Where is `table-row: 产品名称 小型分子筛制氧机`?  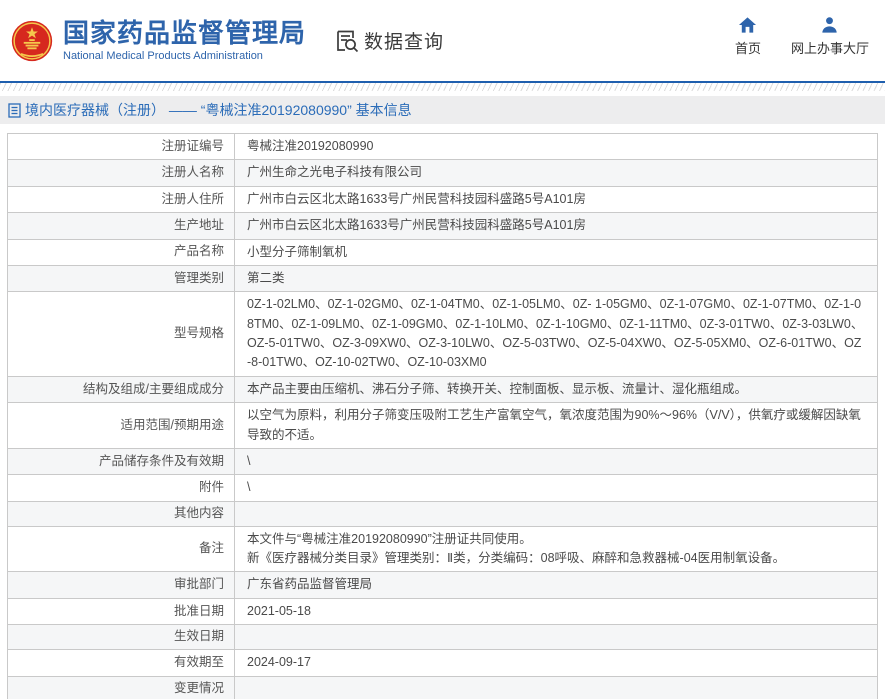
table-row: 产品名称 小型分子筛制氧机 is located at coordinates (442, 252).